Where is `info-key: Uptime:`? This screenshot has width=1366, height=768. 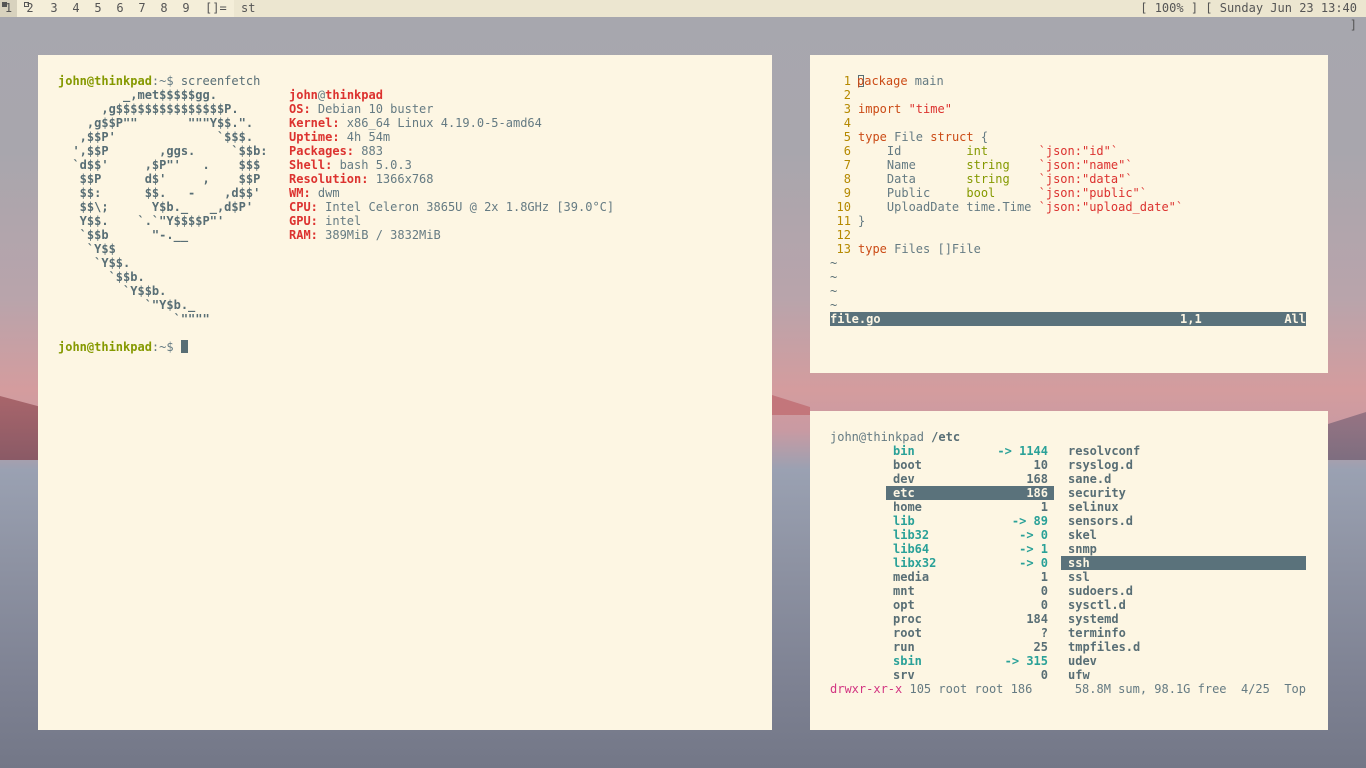
info-key: Uptime: is located at coordinates (314, 137).